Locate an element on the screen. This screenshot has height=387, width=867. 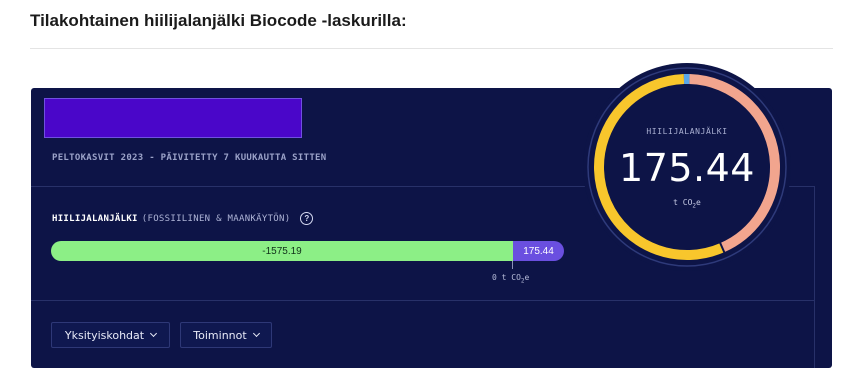
bar-positive-label: 175.44 is located at coordinates (538, 251).